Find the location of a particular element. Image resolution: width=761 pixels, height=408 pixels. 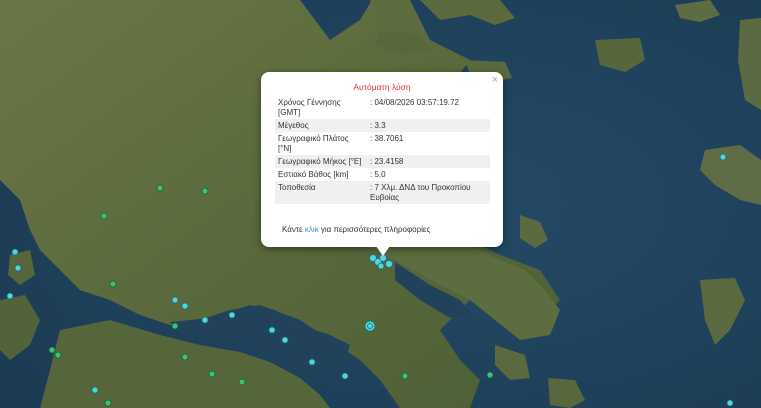

detail-row-longitude: Γεωγραφικό Μήκος [°E] : 23.4158 is located at coordinates (382, 161).